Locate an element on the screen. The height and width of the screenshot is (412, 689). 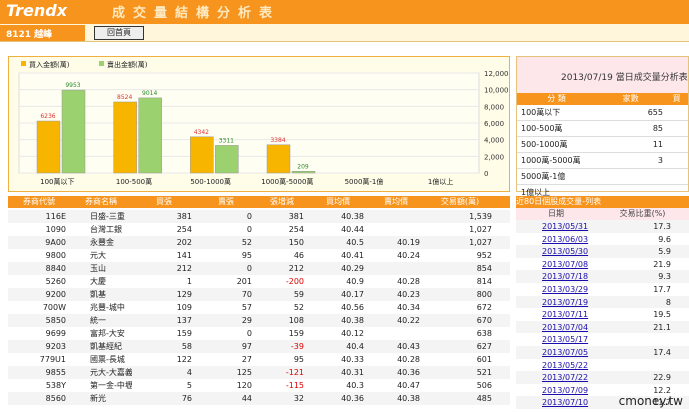
date-link: 2013/07/19 is located at coordinates (556, 302).